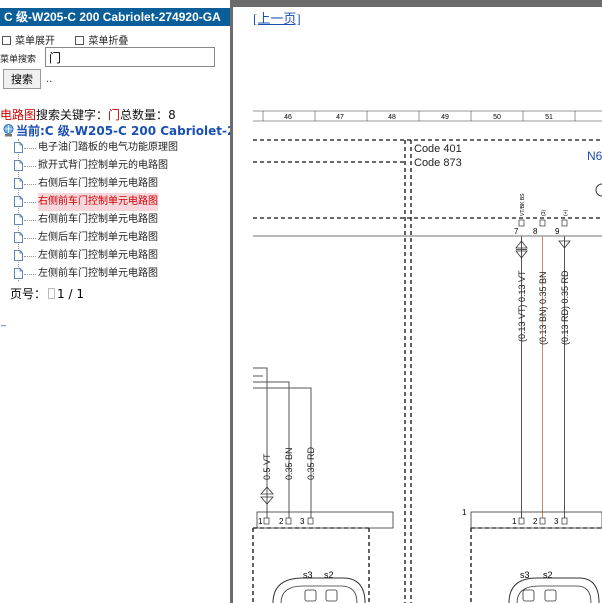 This screenshot has height=603, width=602. Describe the element at coordinates (392, 117) in the screenshot. I see `grid-number: 48` at that location.